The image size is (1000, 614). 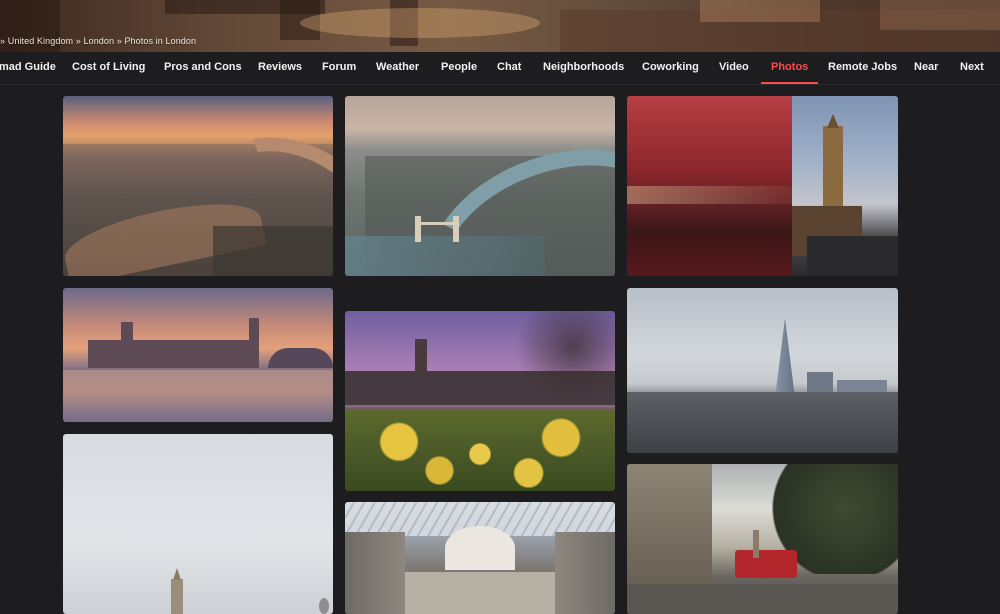 I want to click on photo-british-museum-great-court, so click(x=480, y=558).